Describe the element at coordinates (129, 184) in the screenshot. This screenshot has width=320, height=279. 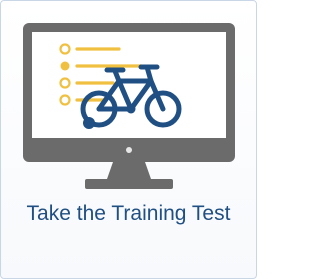
I see `monitor-base` at that location.